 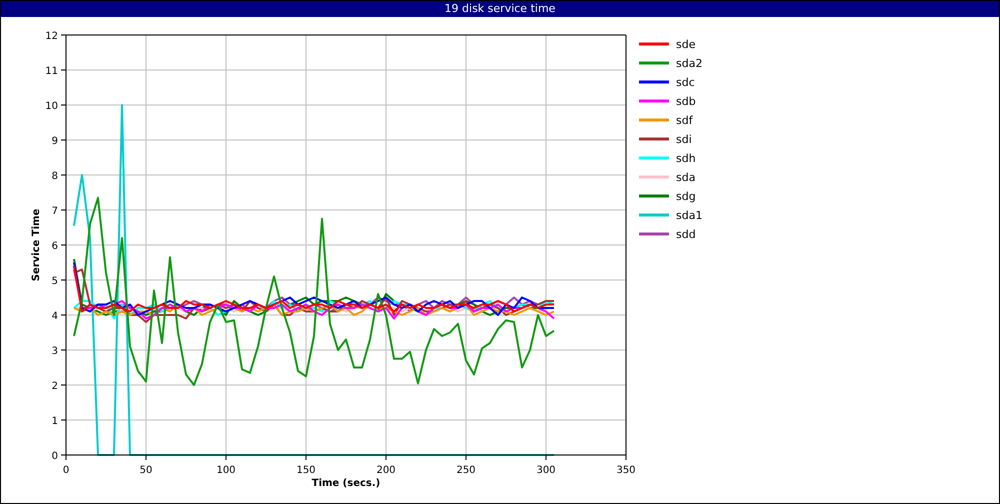 What do you see at coordinates (51, 36) in the screenshot?
I see `y-tick-label: 12` at bounding box center [51, 36].